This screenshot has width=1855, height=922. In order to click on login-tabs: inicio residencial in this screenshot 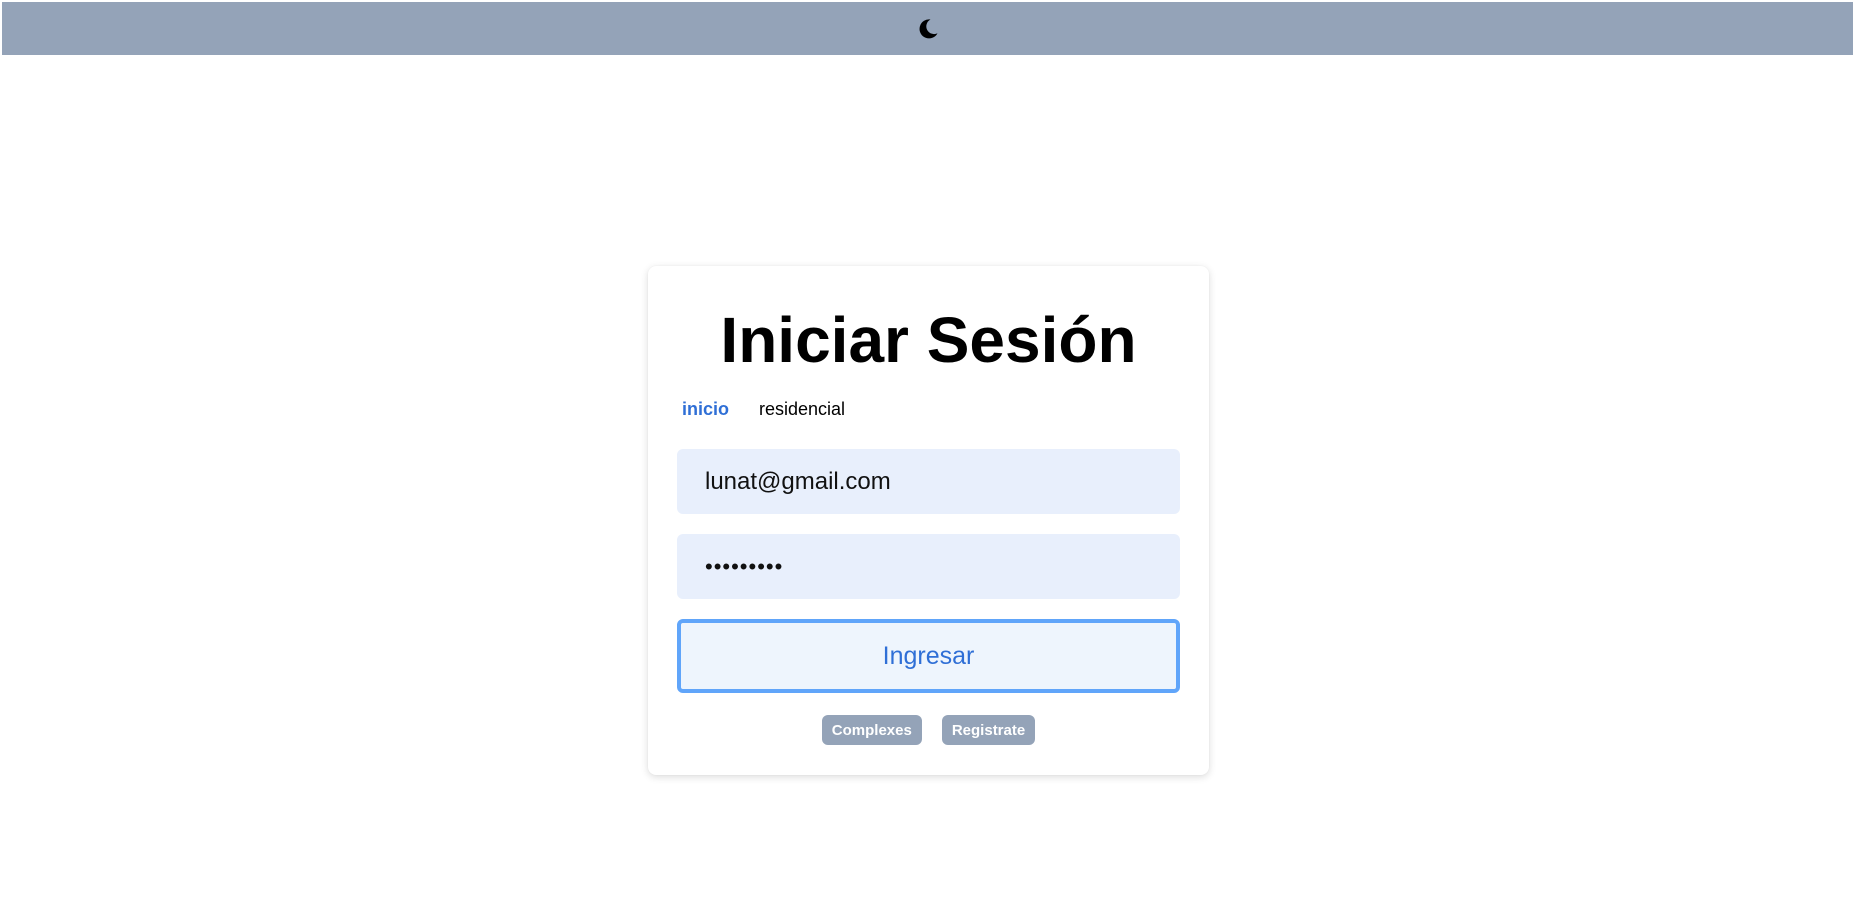, I will do `click(763, 409)`.